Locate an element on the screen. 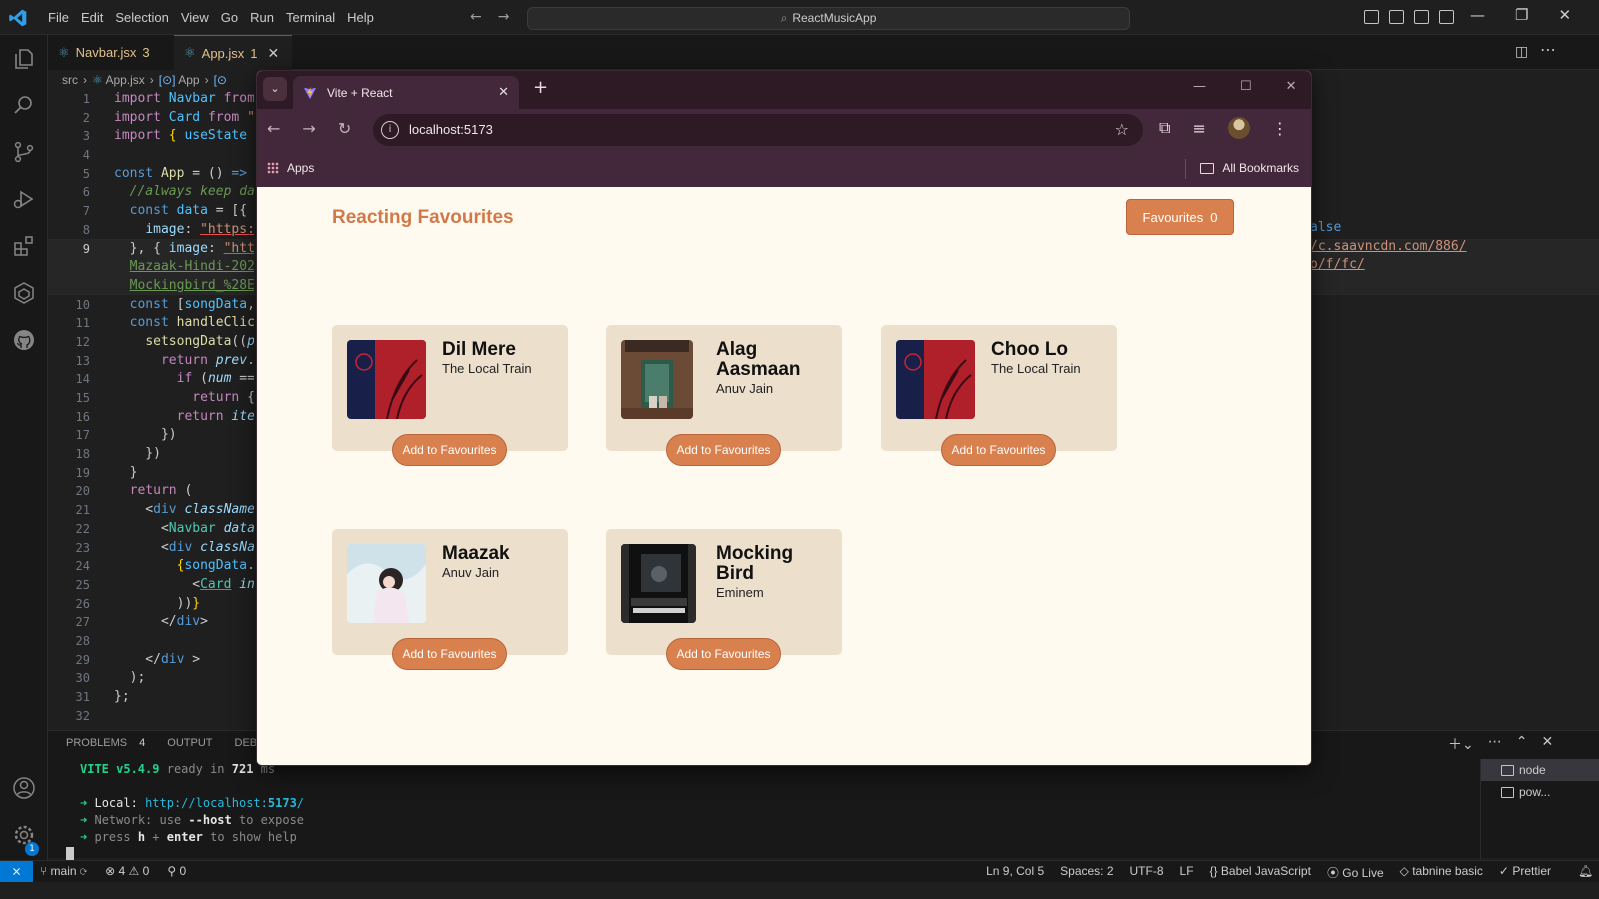 The image size is (1599, 899). language-mode: {} Babel JavaScript is located at coordinates (1260, 872).